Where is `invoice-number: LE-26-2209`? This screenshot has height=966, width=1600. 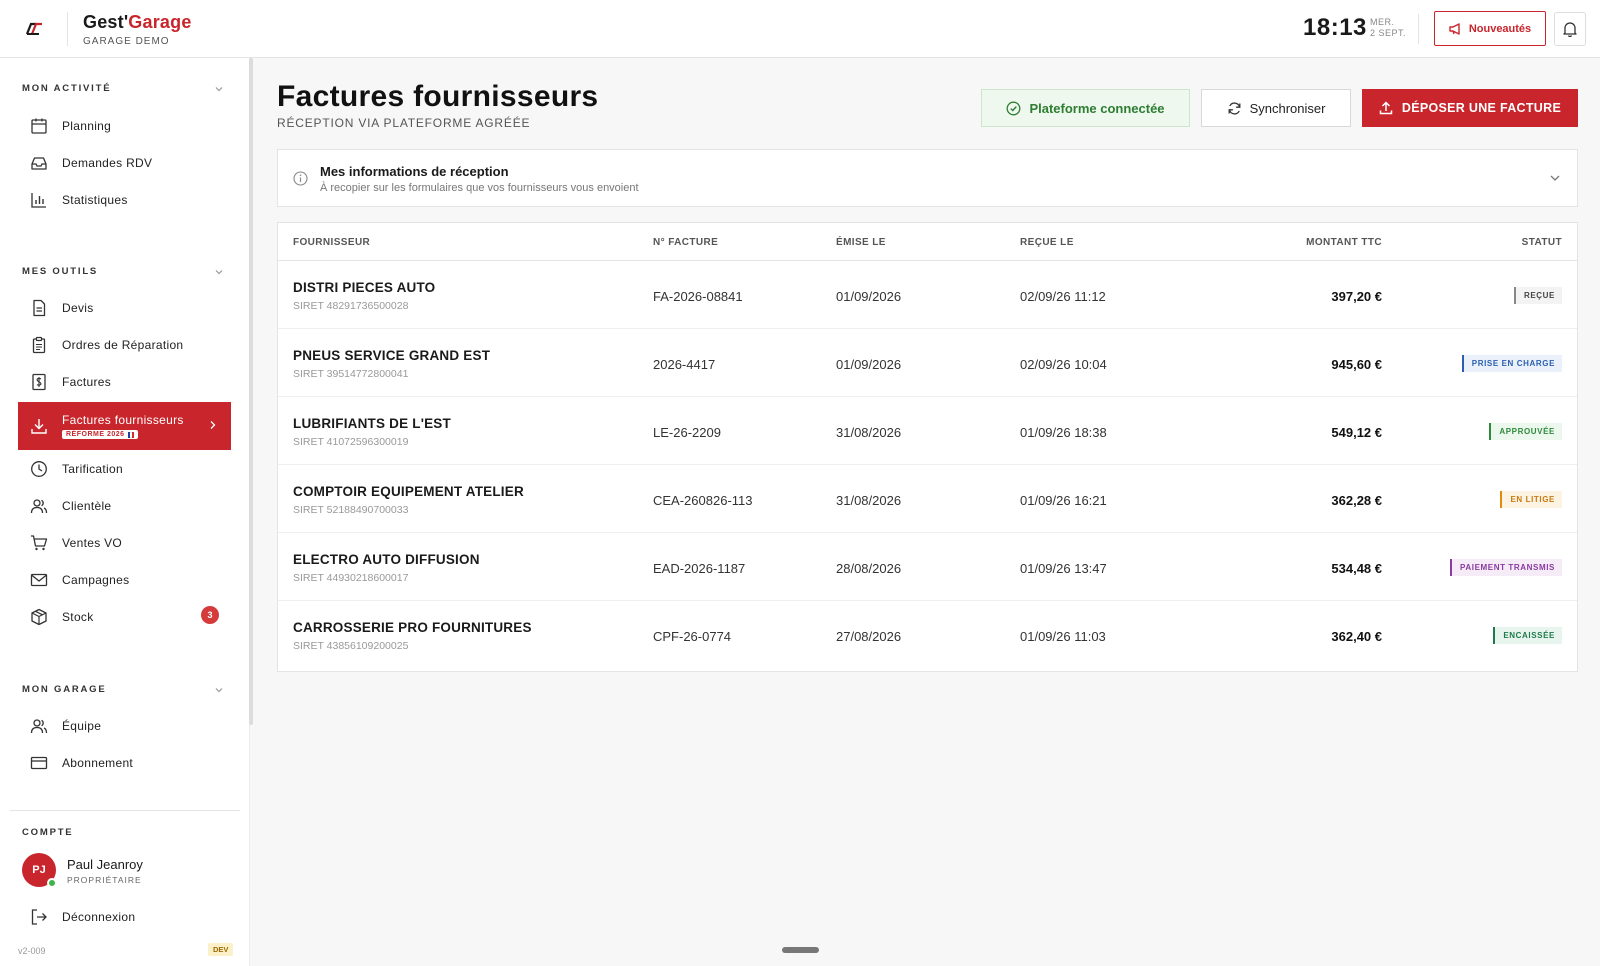 invoice-number: LE-26-2209 is located at coordinates (687, 432).